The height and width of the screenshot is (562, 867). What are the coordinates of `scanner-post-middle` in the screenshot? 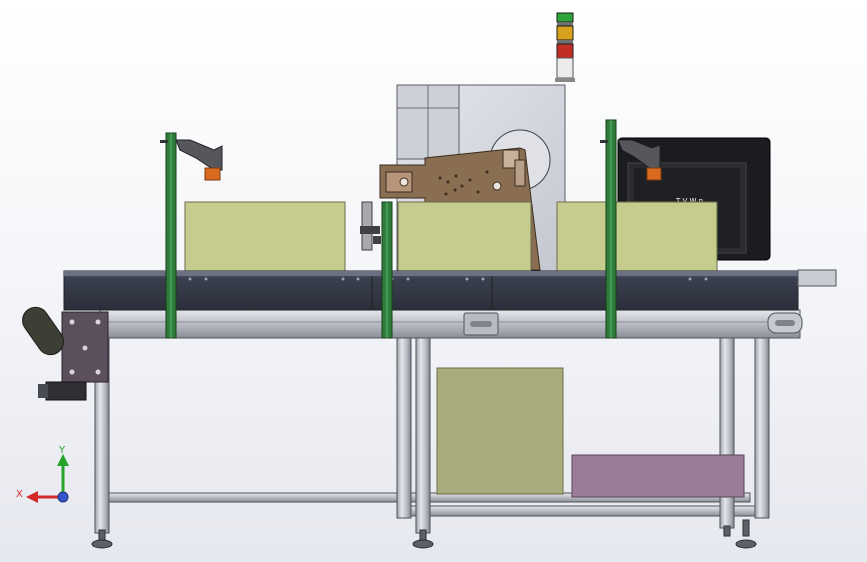 It's located at (387, 270).